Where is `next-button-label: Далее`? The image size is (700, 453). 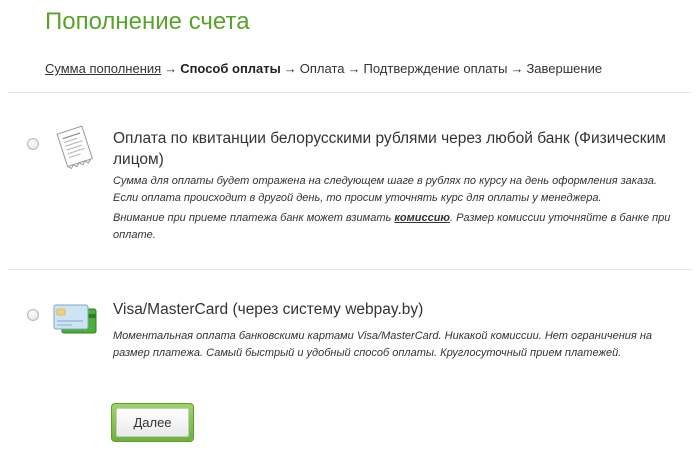 next-button-label: Далее is located at coordinates (152, 422).